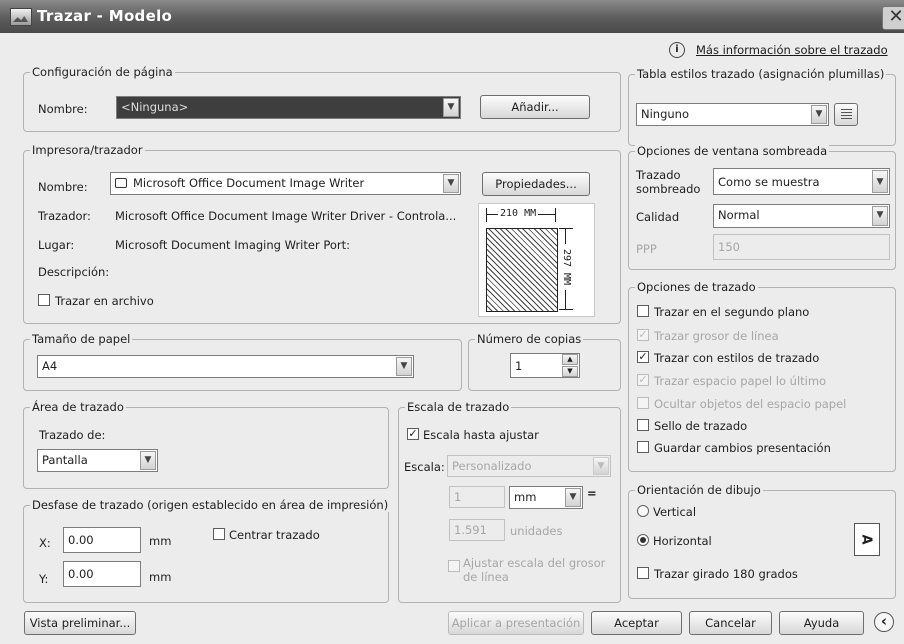 This screenshot has width=904, height=644. What do you see at coordinates (81, 540) in the screenshot?
I see `offset-x-value: 0.00` at bounding box center [81, 540].